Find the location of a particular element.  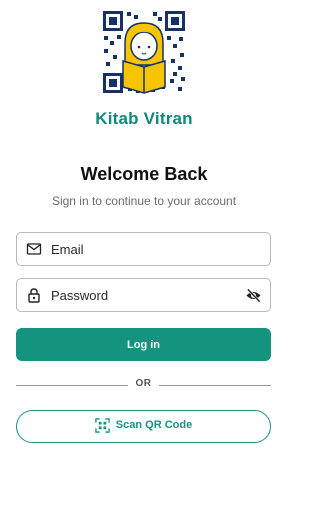

email-input is located at coordinates (146, 249).